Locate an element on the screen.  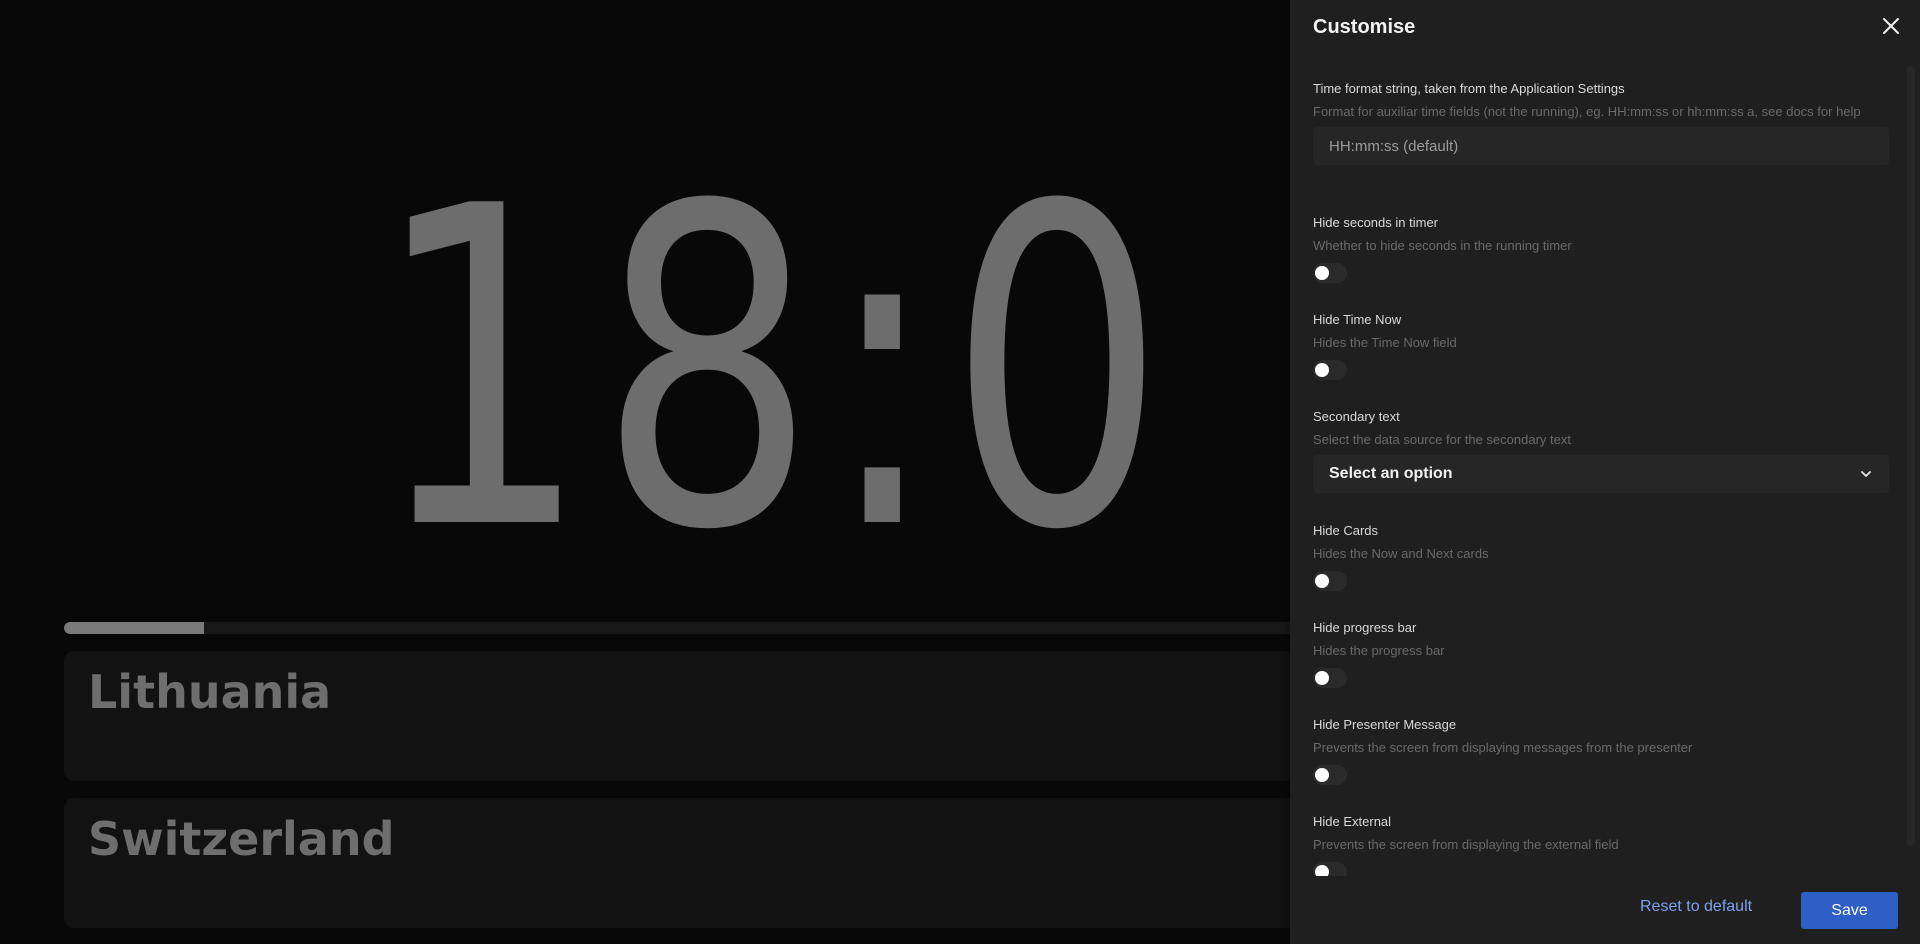
field-description: Hides the progress bar is located at coordinates (1379, 650).